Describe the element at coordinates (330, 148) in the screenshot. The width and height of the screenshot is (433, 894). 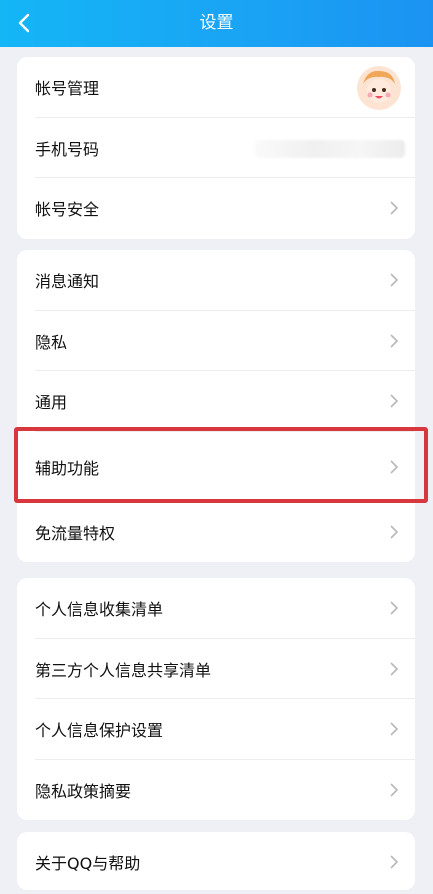
I see `phone-number-value` at that location.